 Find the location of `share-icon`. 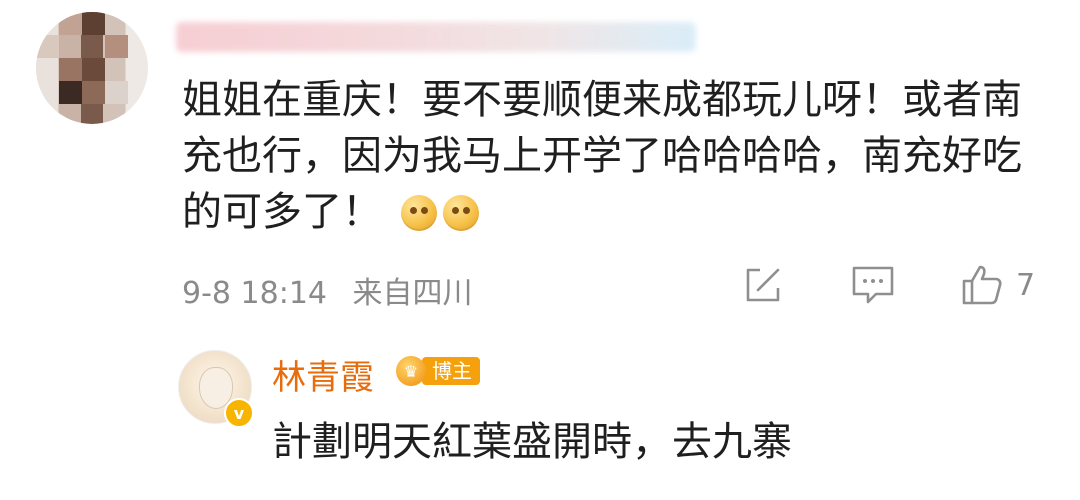

share-icon is located at coordinates (763, 285).